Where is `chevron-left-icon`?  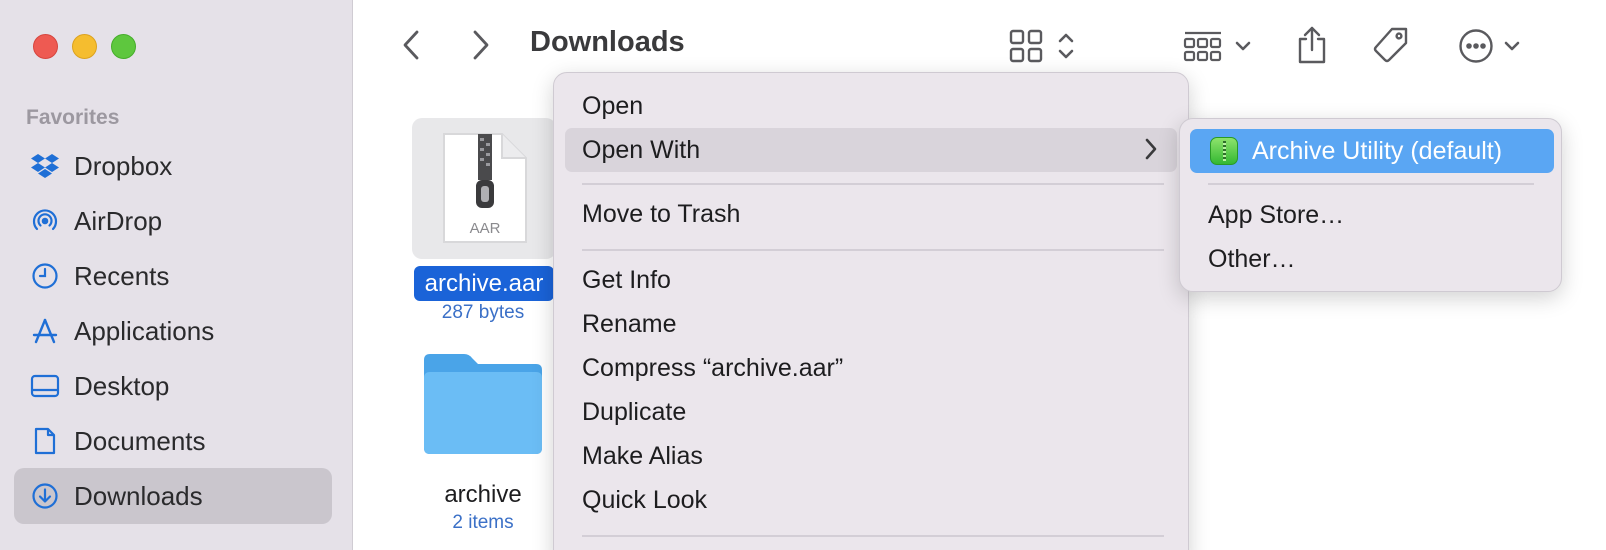 chevron-left-icon is located at coordinates (411, 45).